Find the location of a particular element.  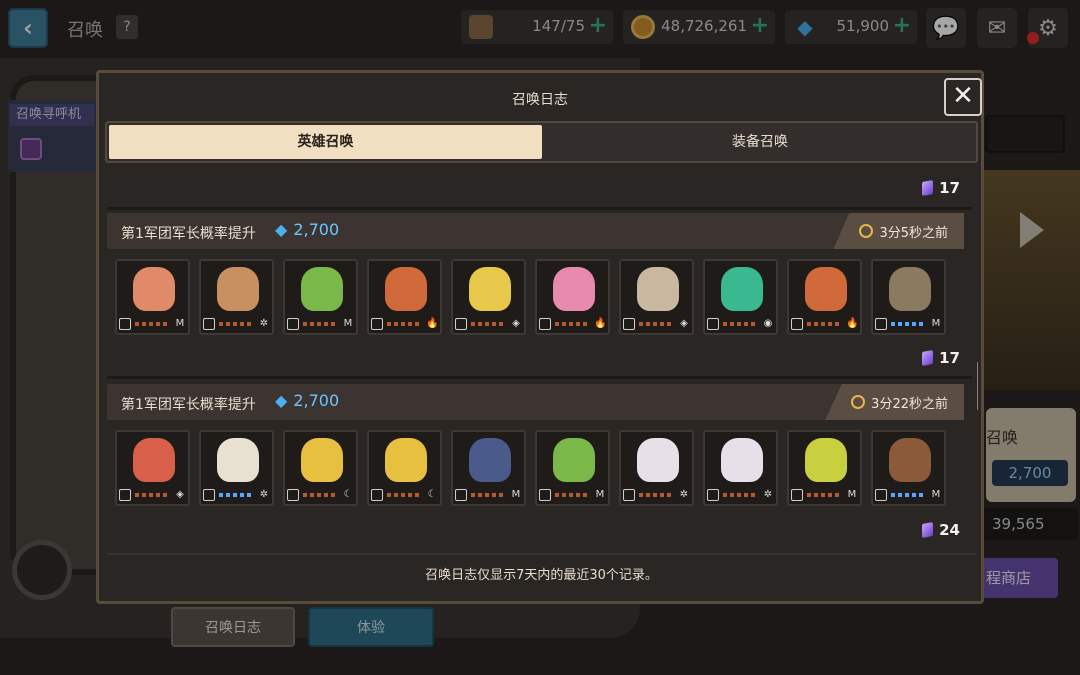

tab-hero-summon: 英雄召唤 is located at coordinates (325, 142).